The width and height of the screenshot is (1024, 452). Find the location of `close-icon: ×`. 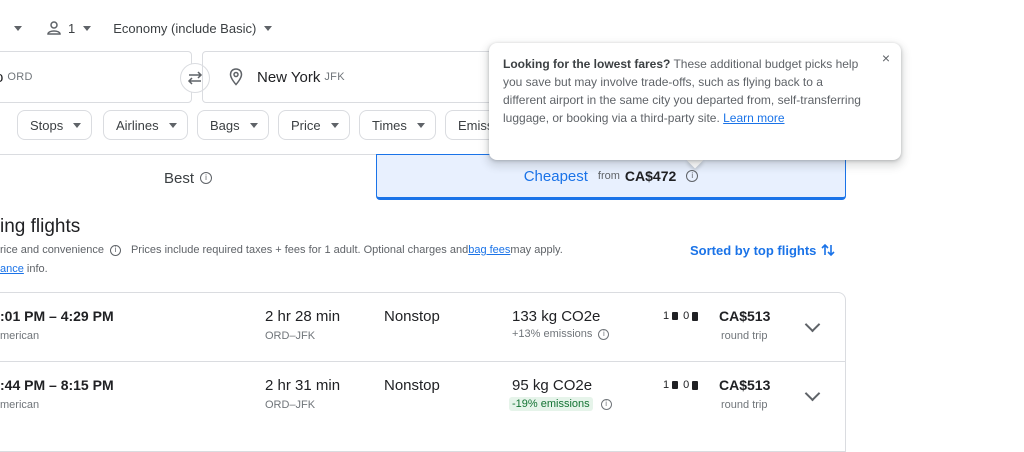

close-icon: × is located at coordinates (886, 58).